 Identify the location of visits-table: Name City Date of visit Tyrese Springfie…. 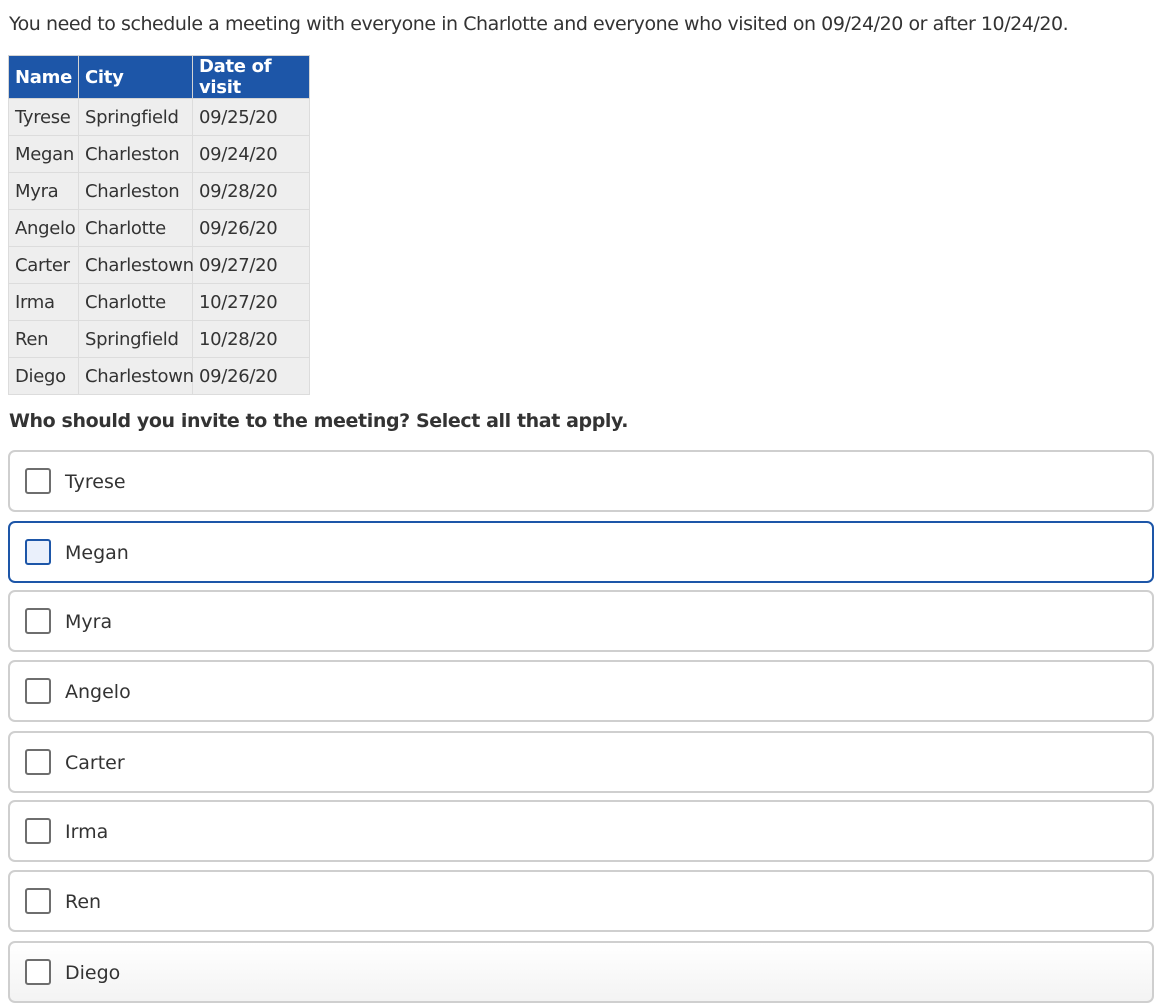
(159, 225).